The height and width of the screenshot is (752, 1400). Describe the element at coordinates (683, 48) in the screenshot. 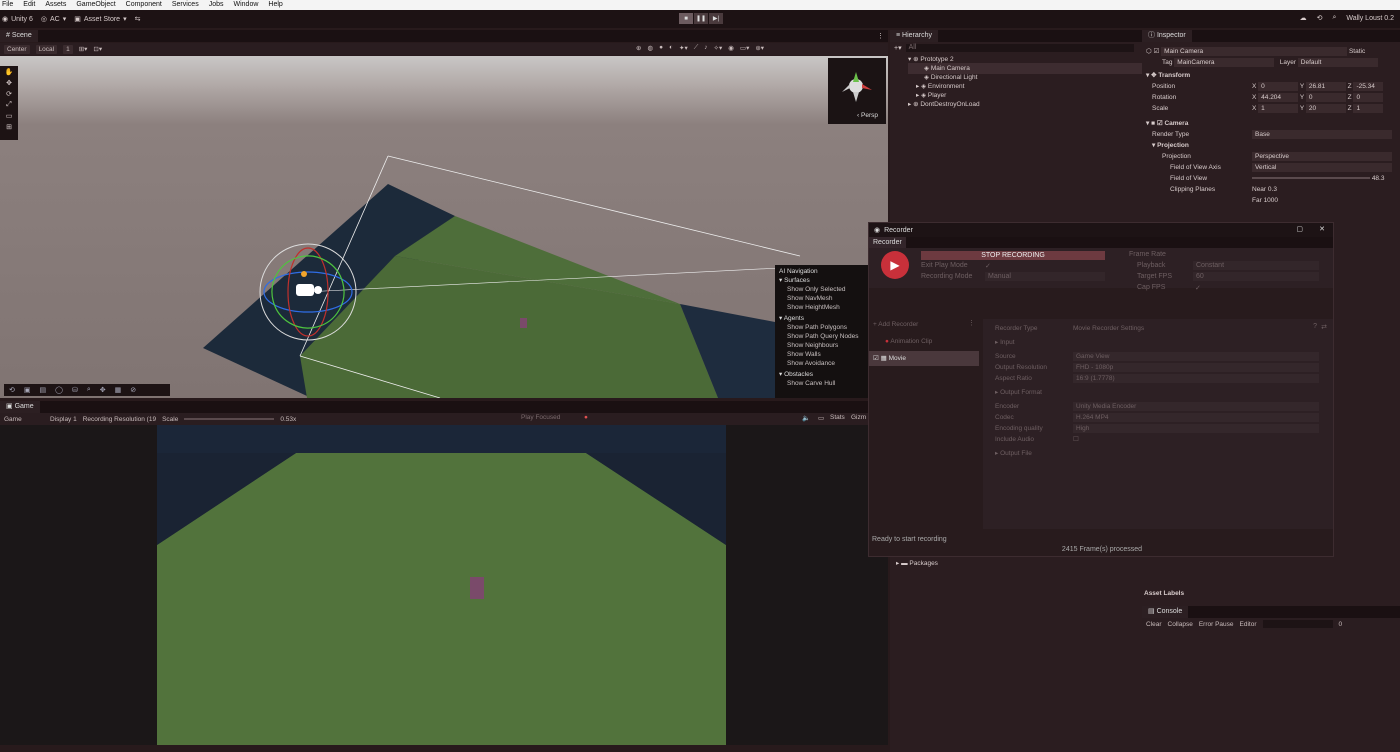

I see `effects-icon: ✦▾` at that location.